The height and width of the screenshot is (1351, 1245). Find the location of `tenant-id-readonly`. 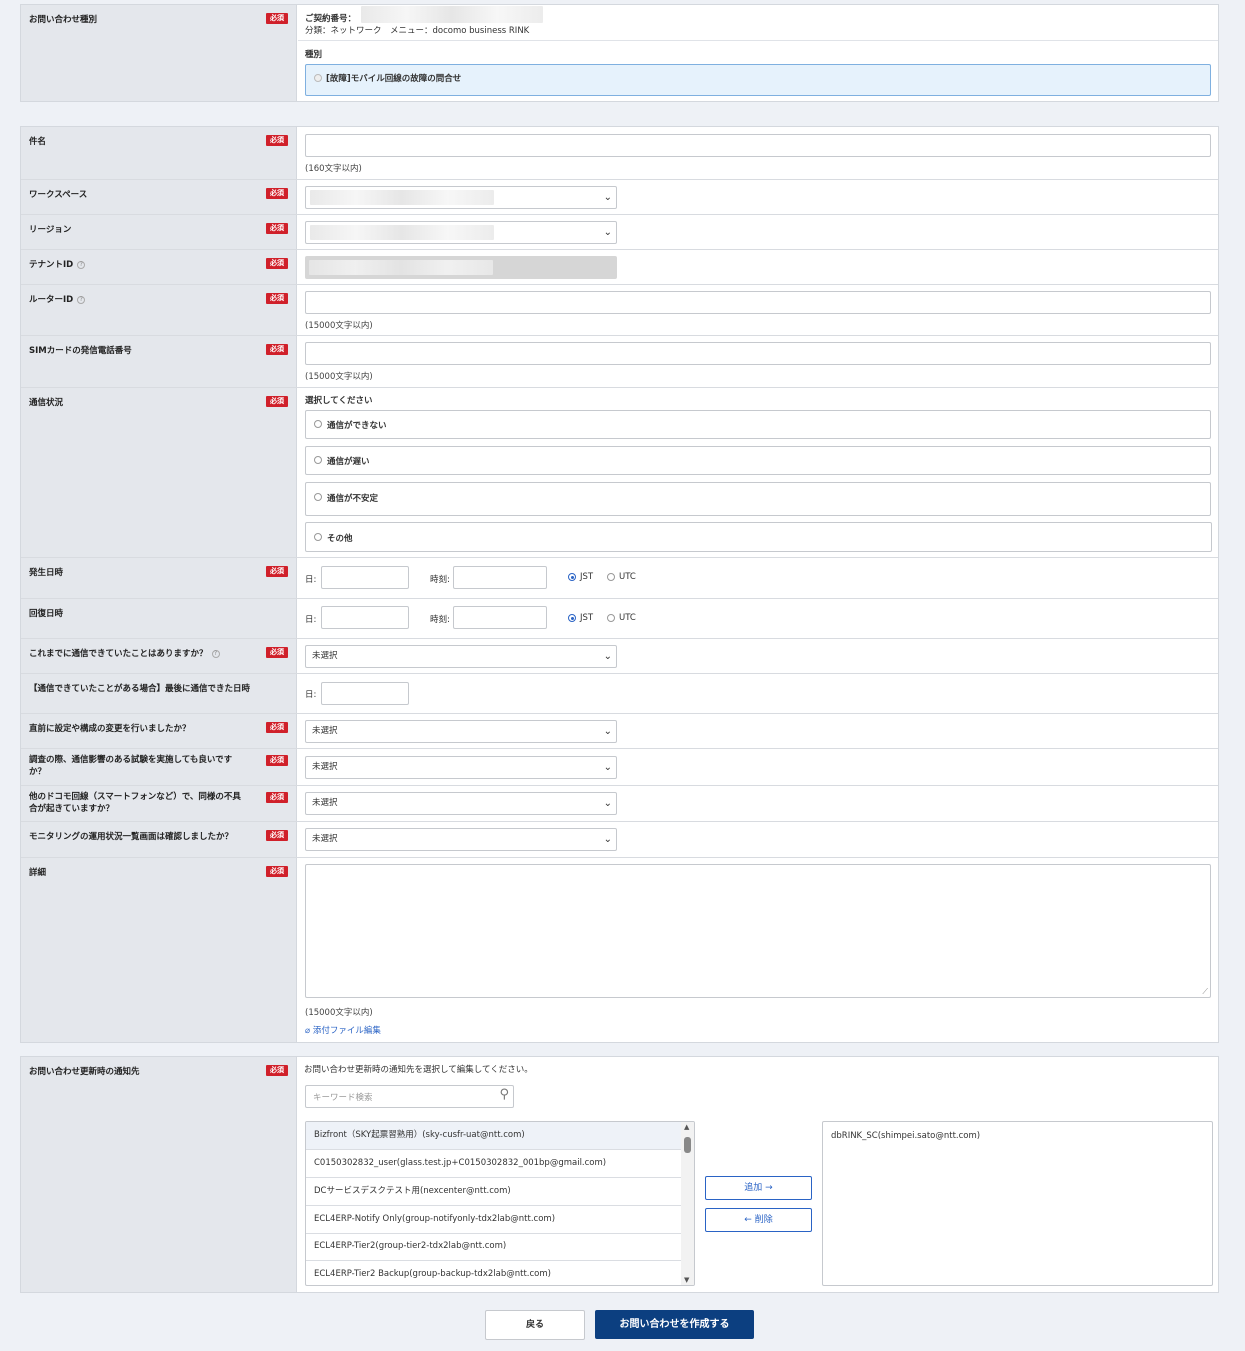

tenant-id-readonly is located at coordinates (461, 267).